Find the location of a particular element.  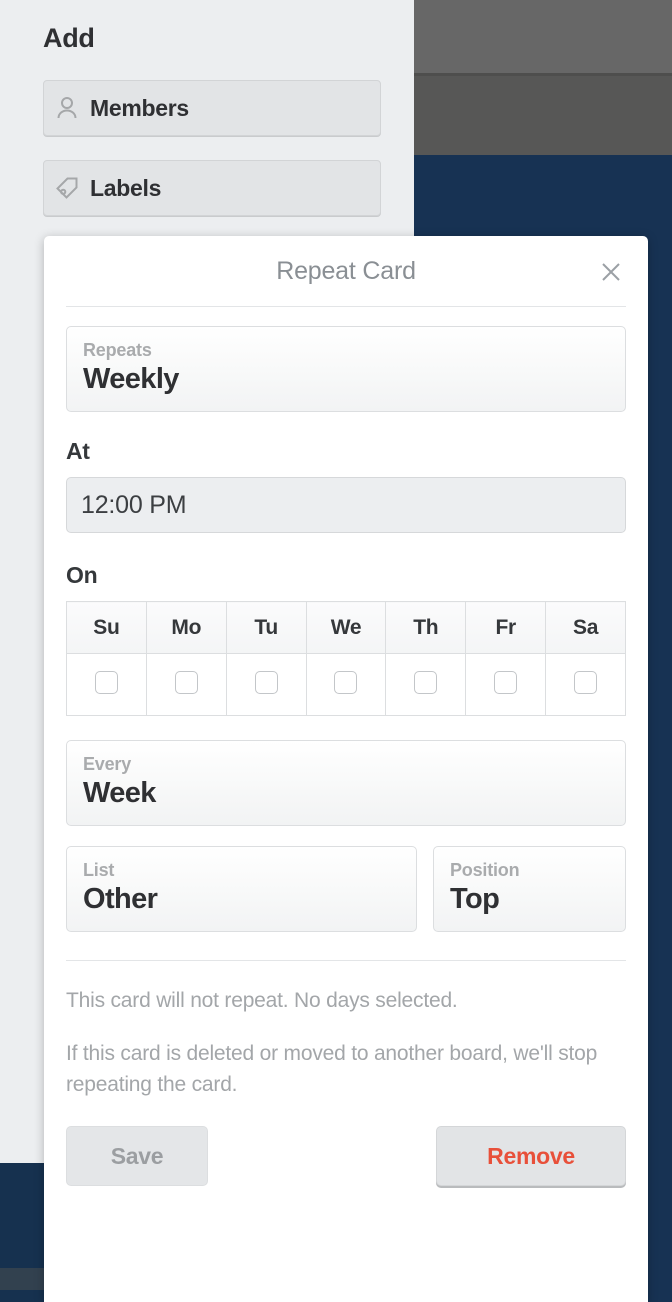

days-header-row: Su Mo Tu We Th Fr Sa is located at coordinates (346, 627).